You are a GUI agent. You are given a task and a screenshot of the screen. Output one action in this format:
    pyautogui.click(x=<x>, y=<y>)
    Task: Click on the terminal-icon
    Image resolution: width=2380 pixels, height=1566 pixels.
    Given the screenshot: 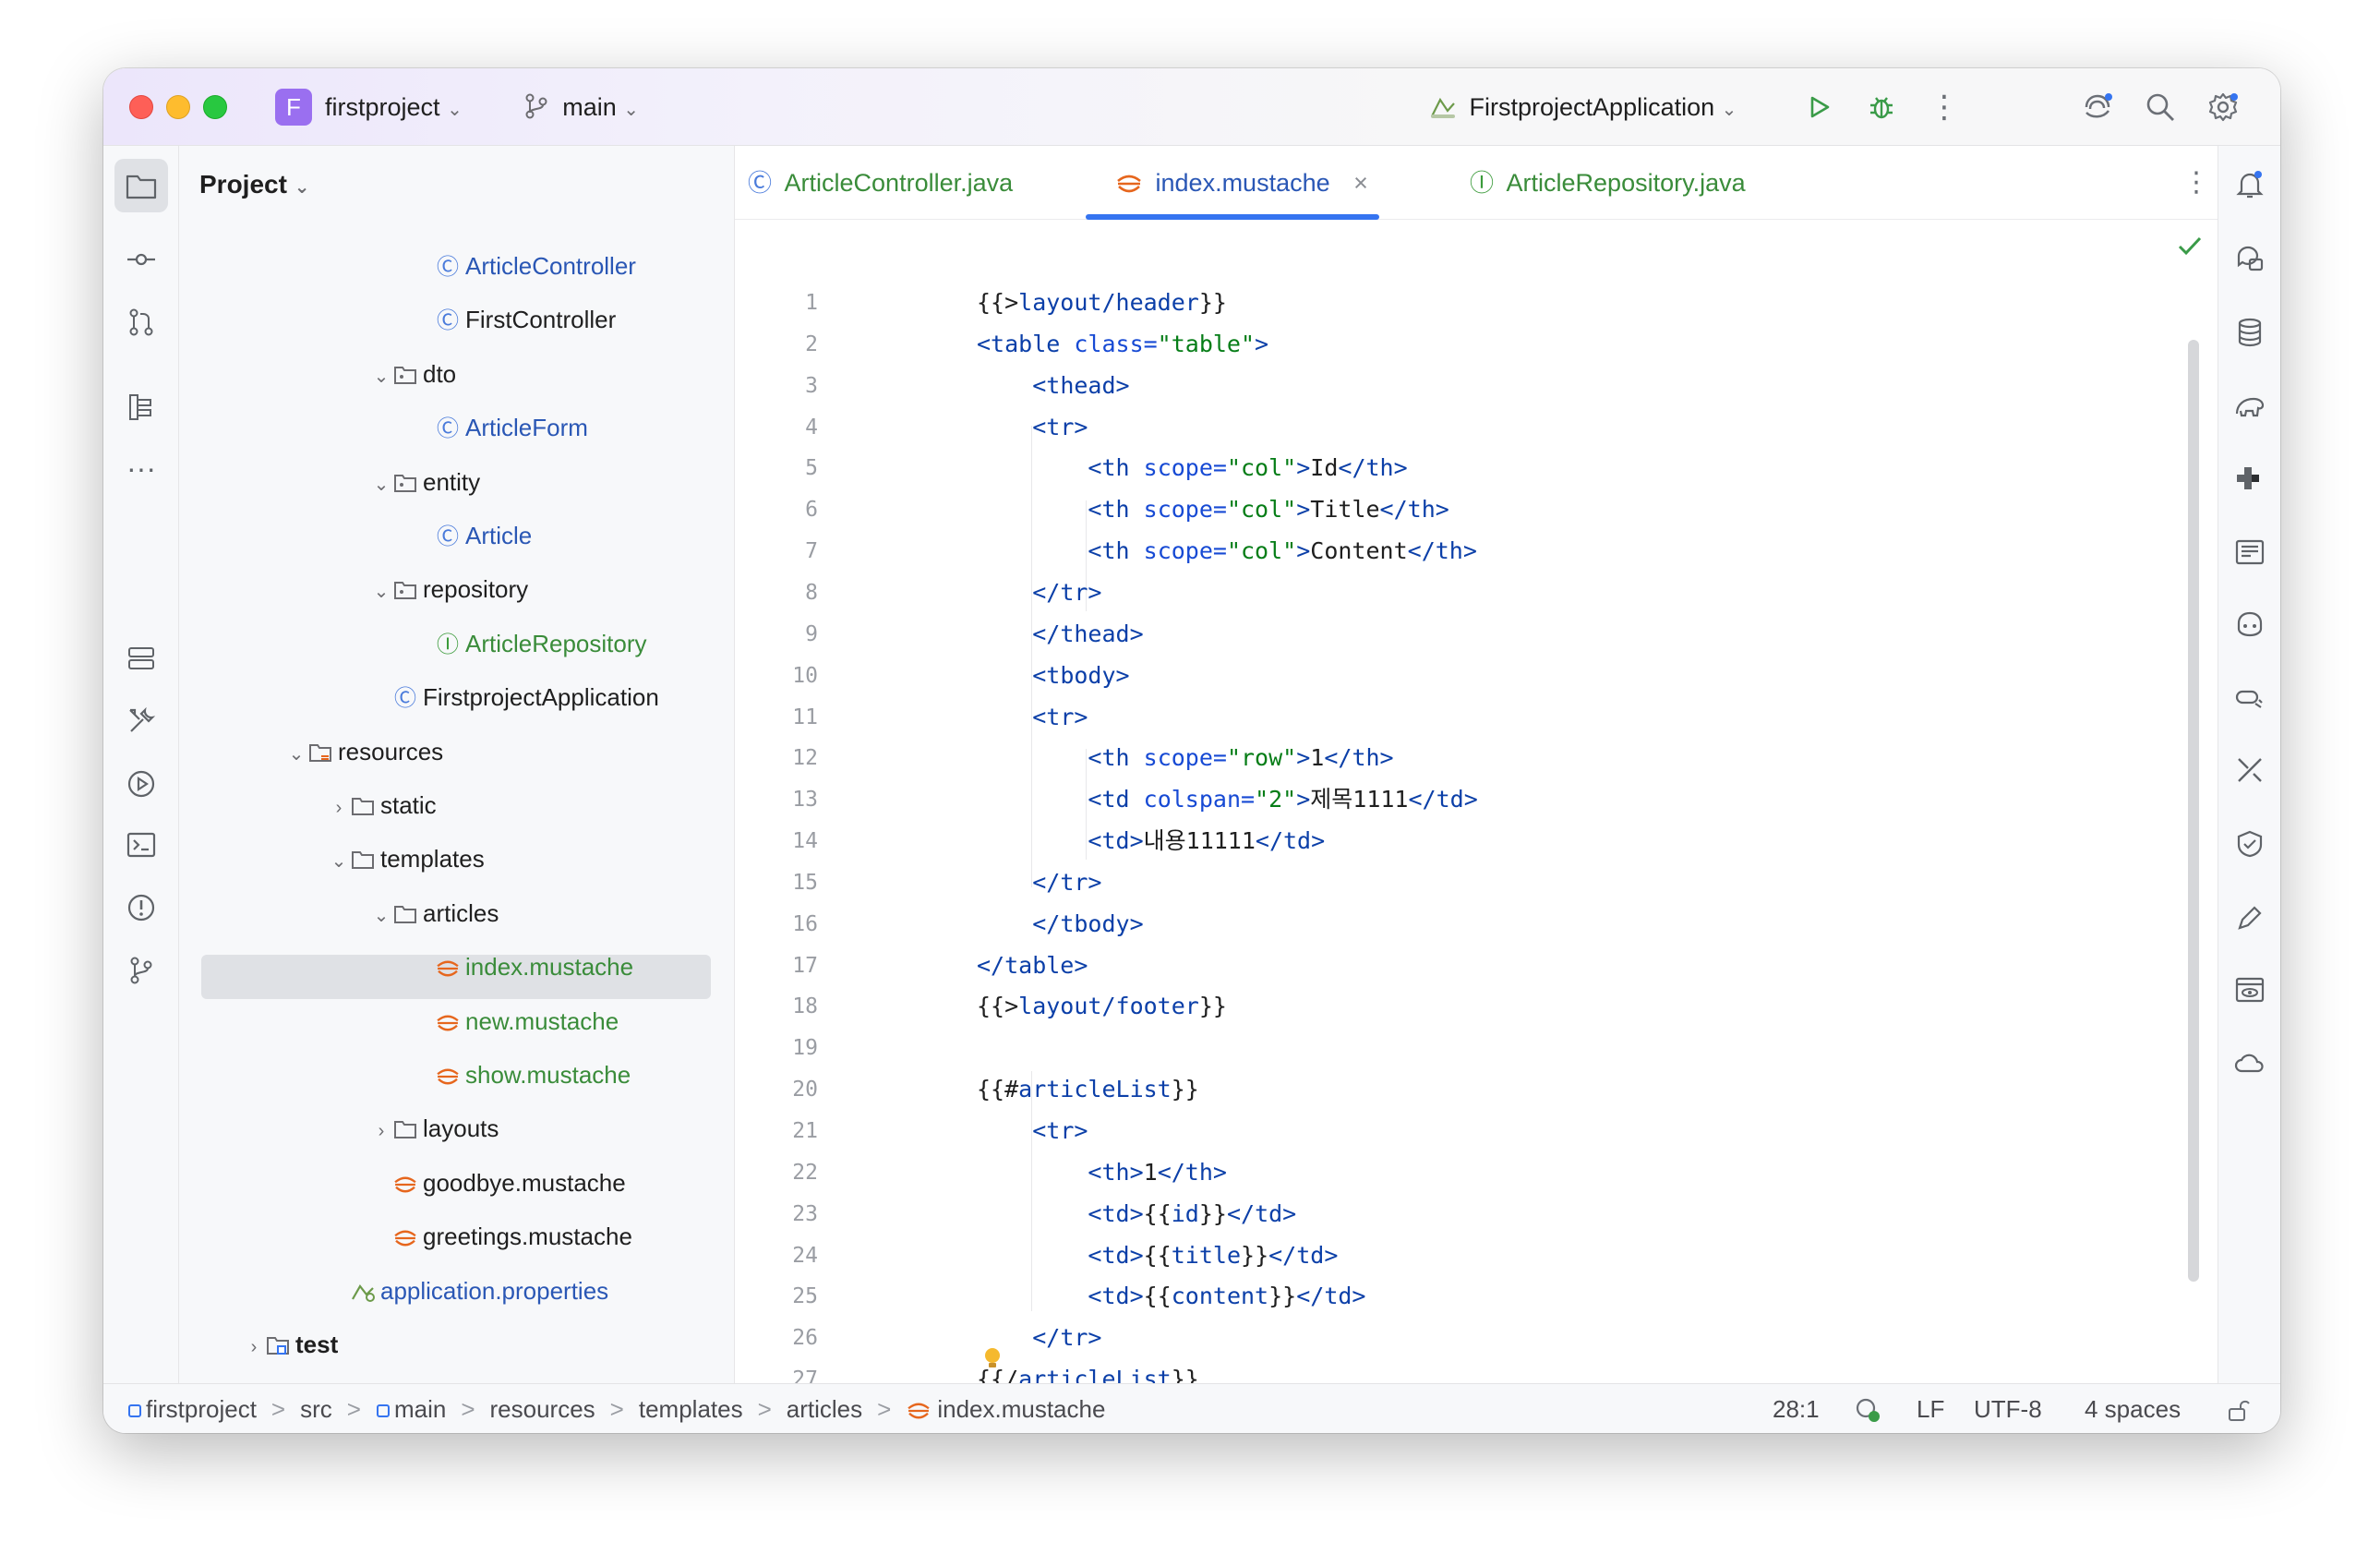 What is the action you would take?
    pyautogui.click(x=141, y=845)
    